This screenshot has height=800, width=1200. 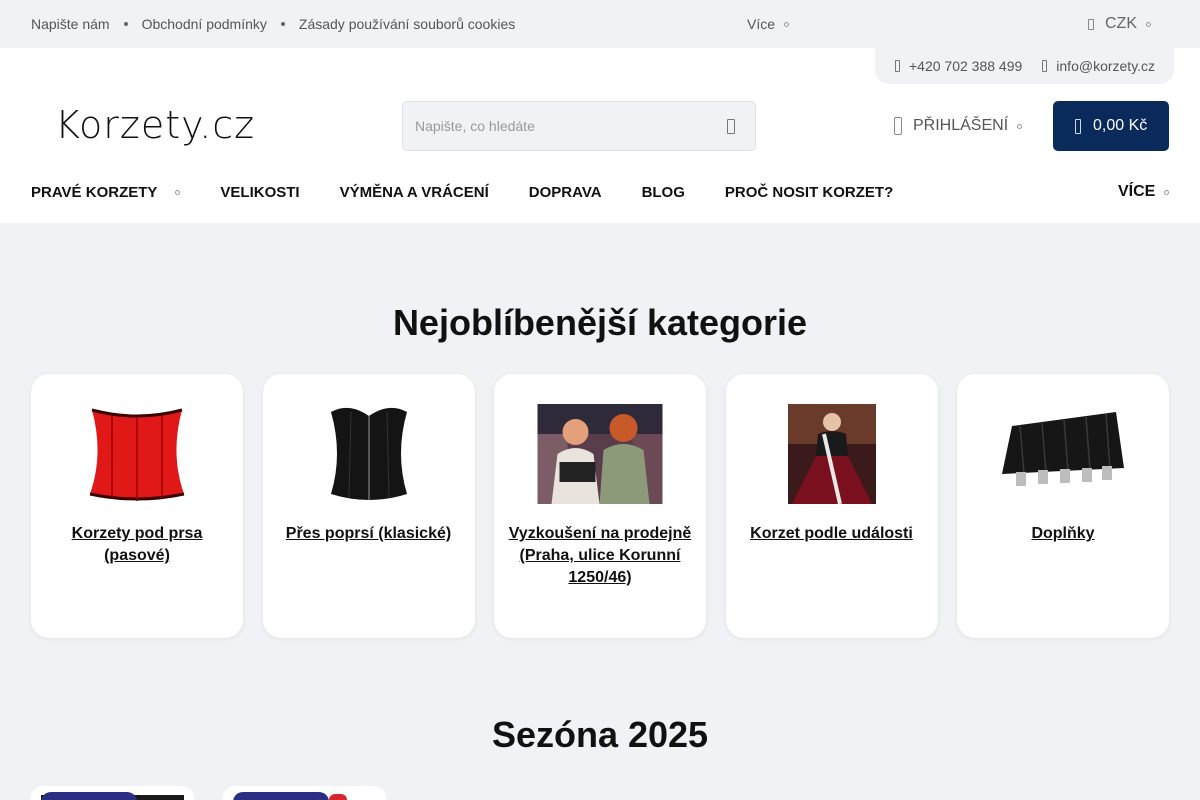 I want to click on category-image-event, so click(x=831, y=454).